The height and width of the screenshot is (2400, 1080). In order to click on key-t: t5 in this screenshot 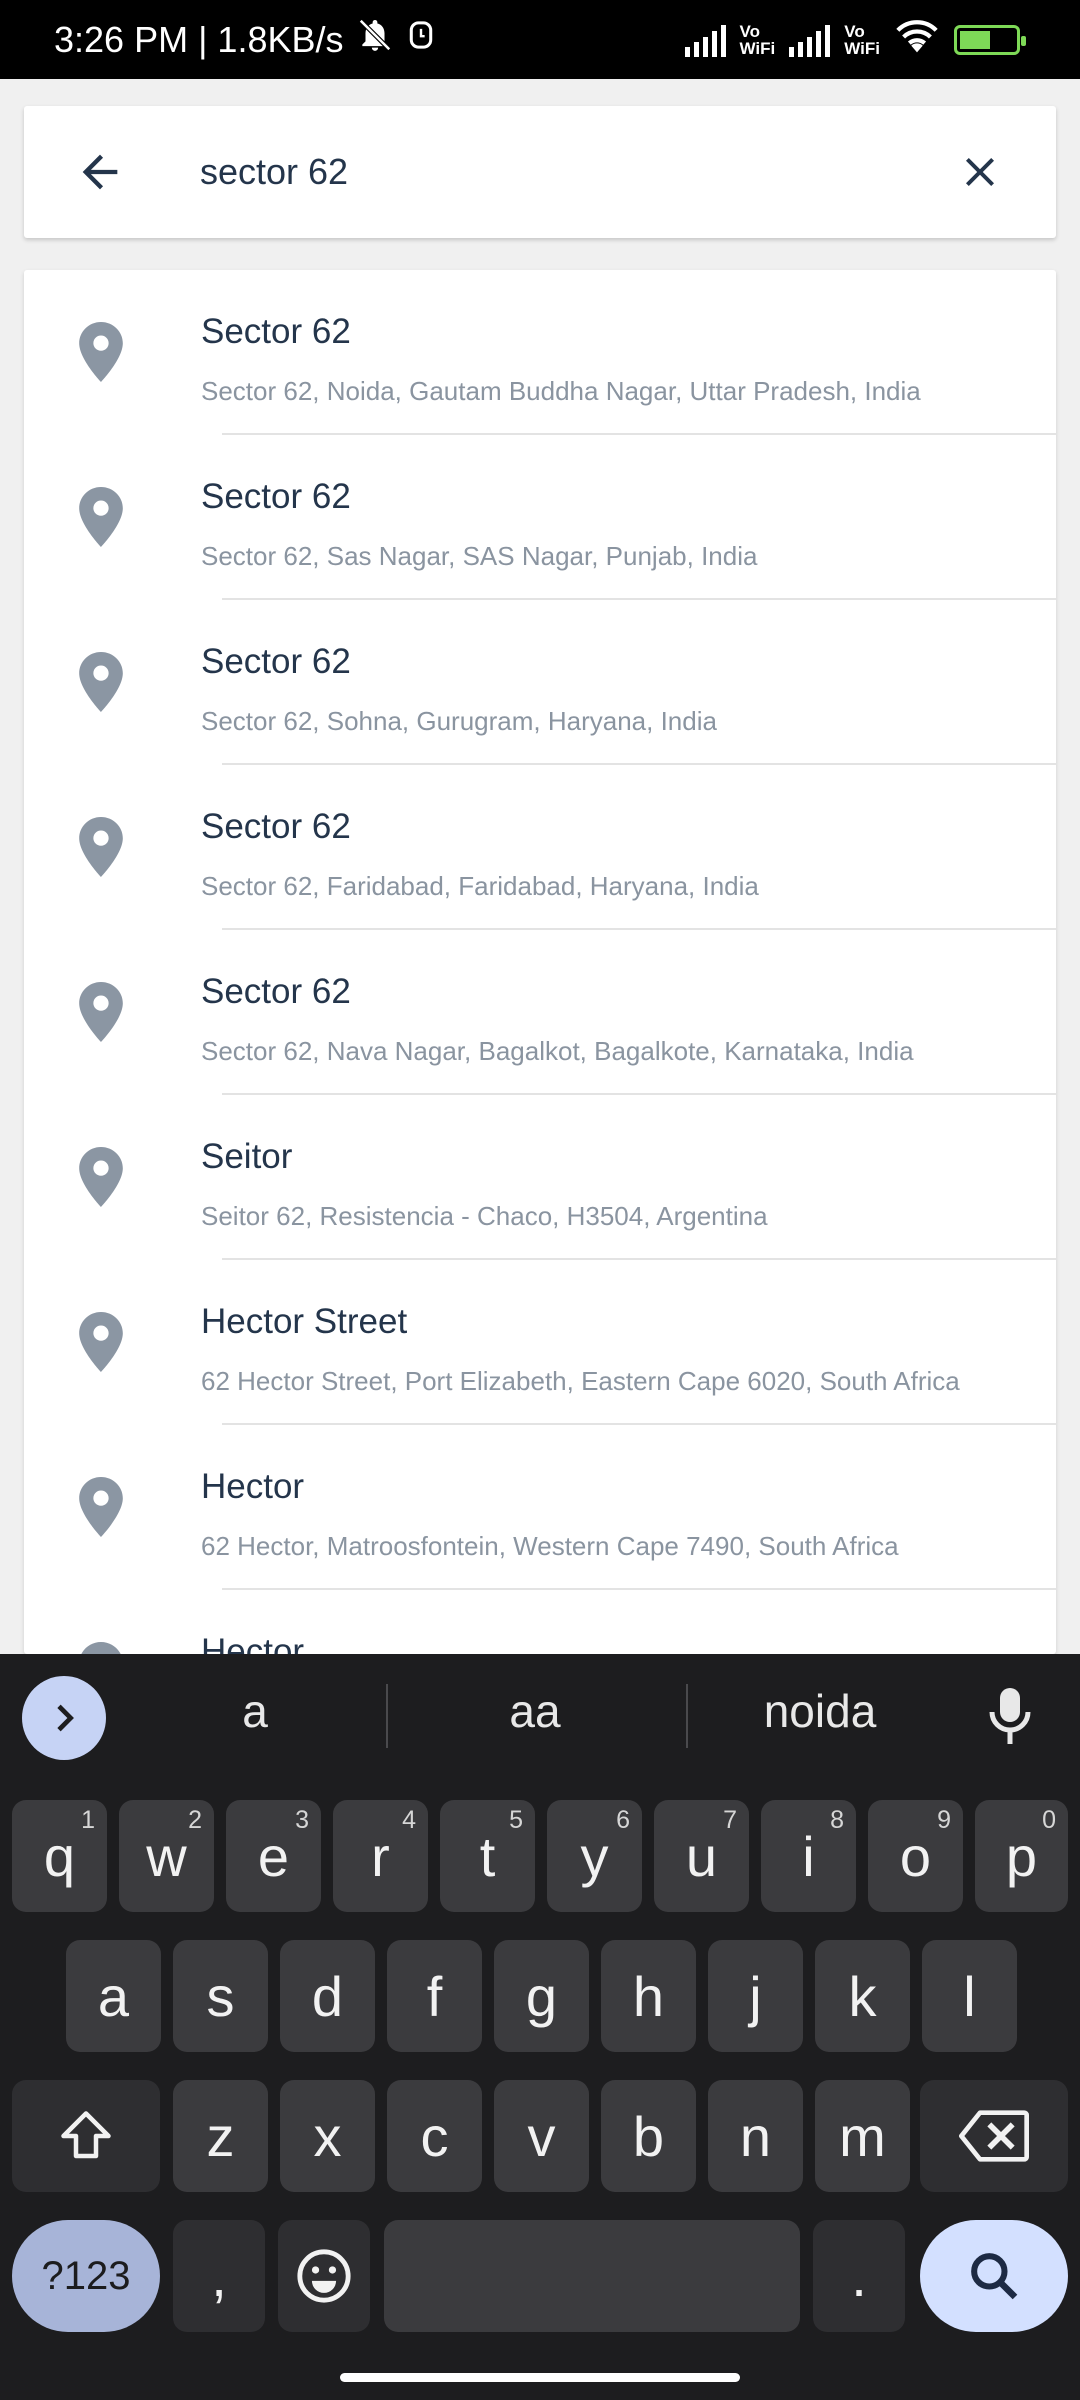, I will do `click(487, 1856)`.